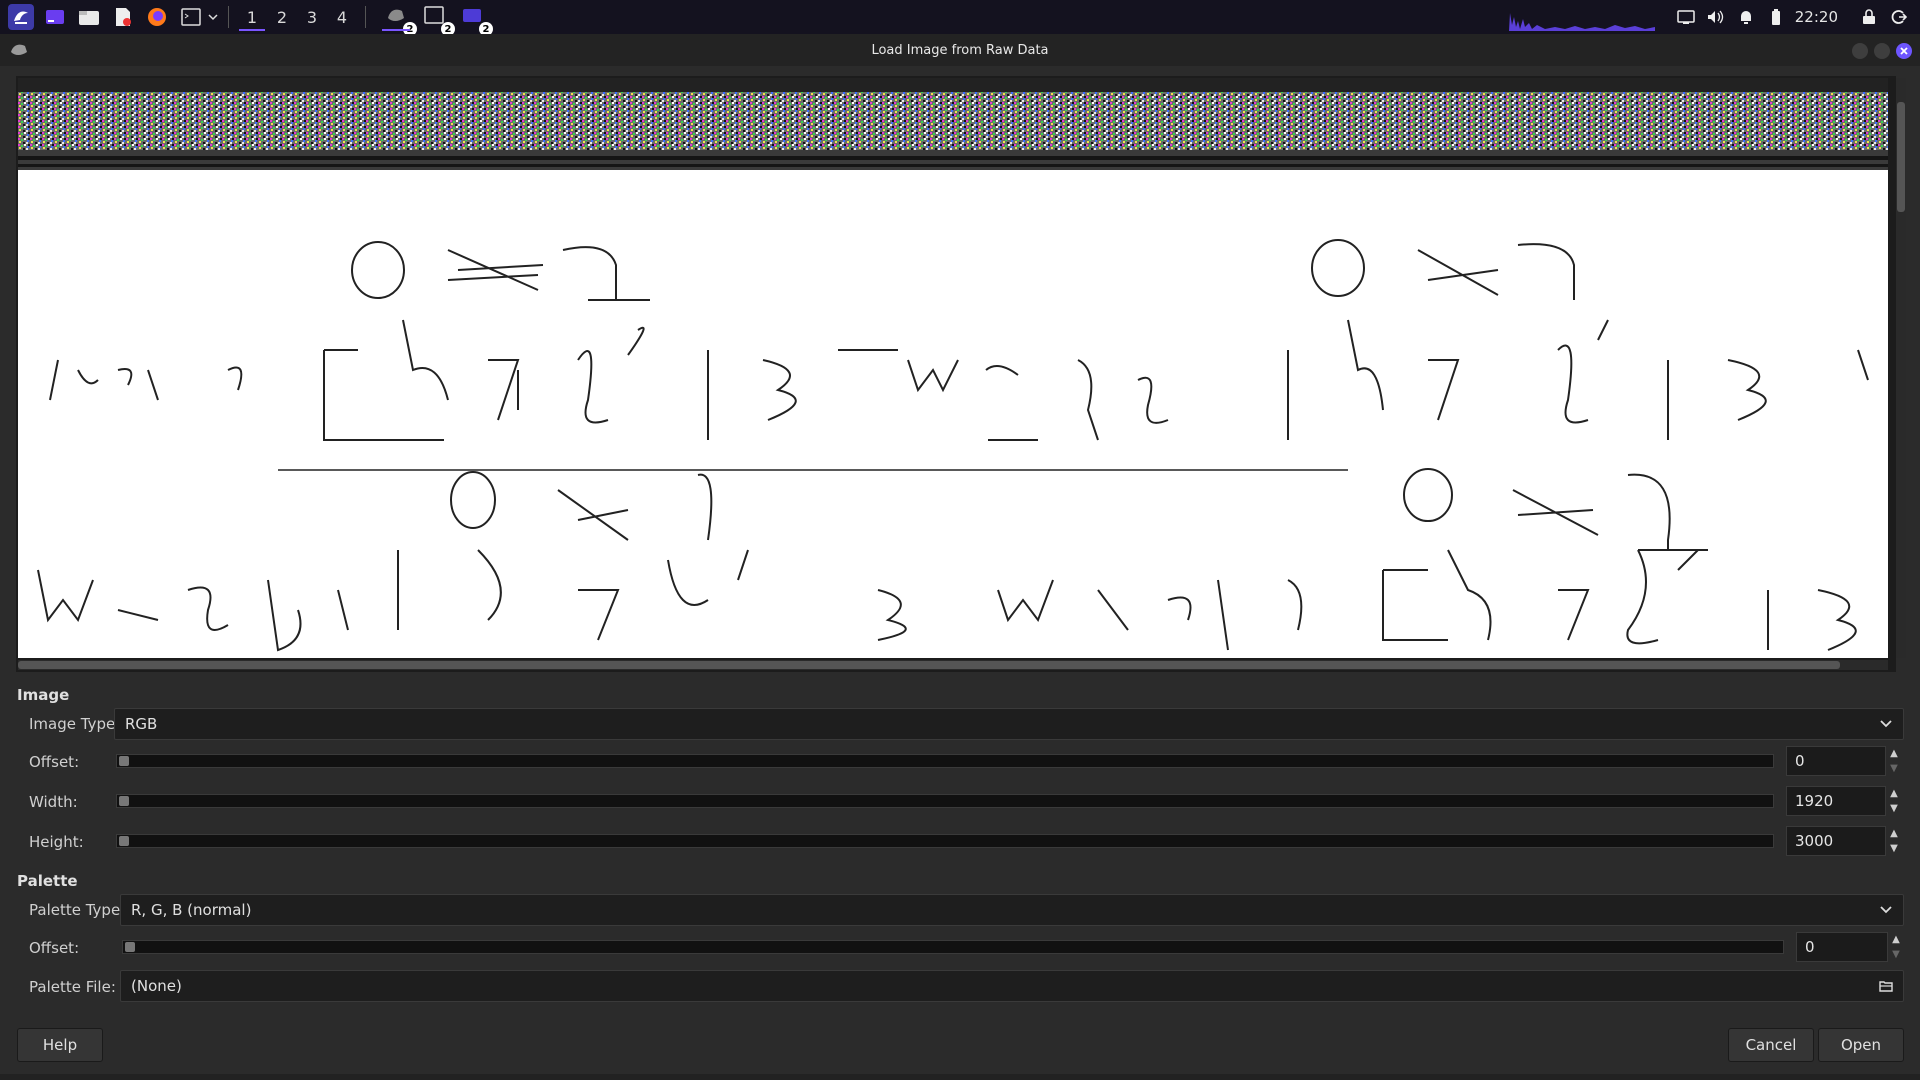  Describe the element at coordinates (43, 695) in the screenshot. I see `image-section-heading: Image` at that location.